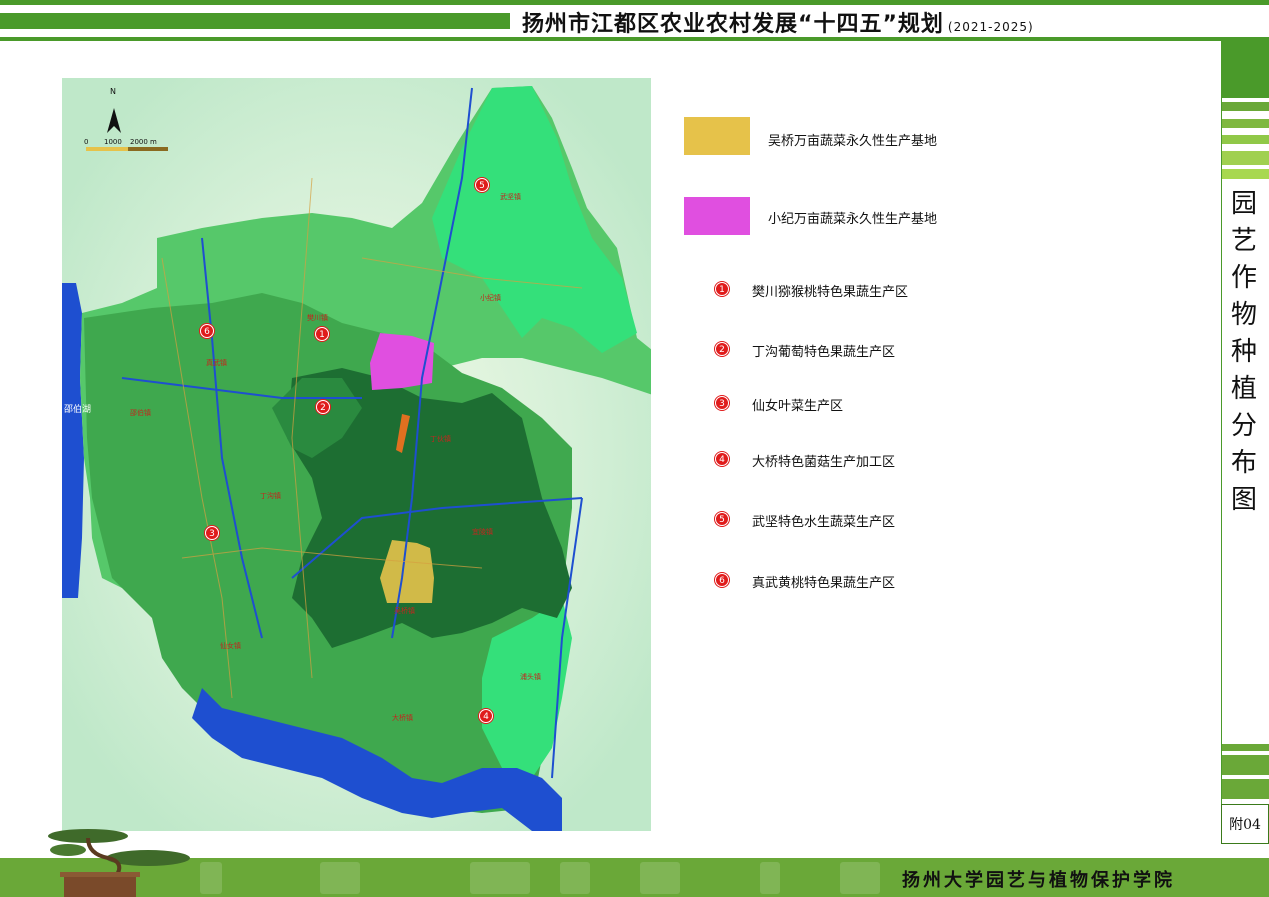 The height and width of the screenshot is (897, 1269). What do you see at coordinates (490, 297) in the screenshot?
I see `town-xiaoji: 小纪镇` at bounding box center [490, 297].